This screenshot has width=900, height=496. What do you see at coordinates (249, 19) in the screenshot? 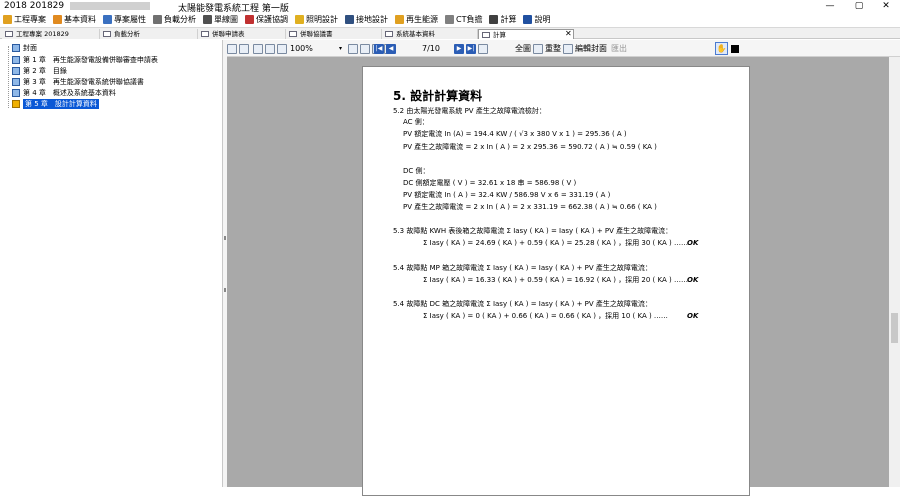
I see `protection-icon` at bounding box center [249, 19].